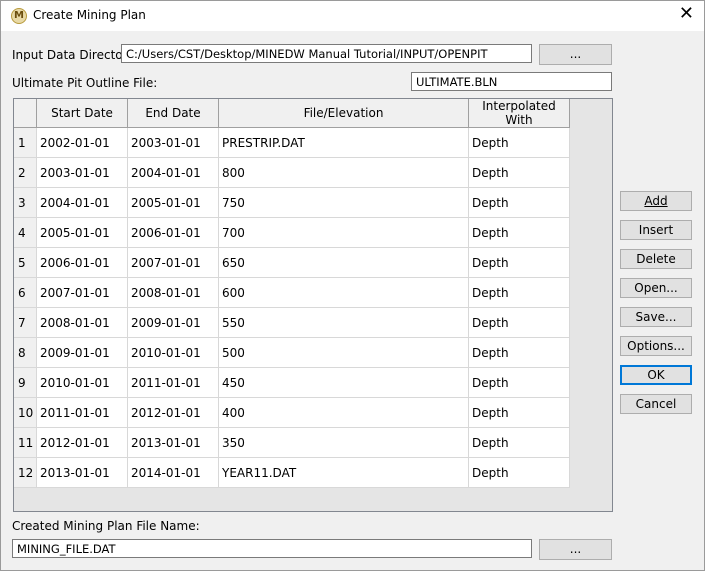 Image resolution: width=705 pixels, height=571 pixels. Describe the element at coordinates (106, 526) in the screenshot. I see `output-file-label: Created Mining Plan File Name:` at that location.